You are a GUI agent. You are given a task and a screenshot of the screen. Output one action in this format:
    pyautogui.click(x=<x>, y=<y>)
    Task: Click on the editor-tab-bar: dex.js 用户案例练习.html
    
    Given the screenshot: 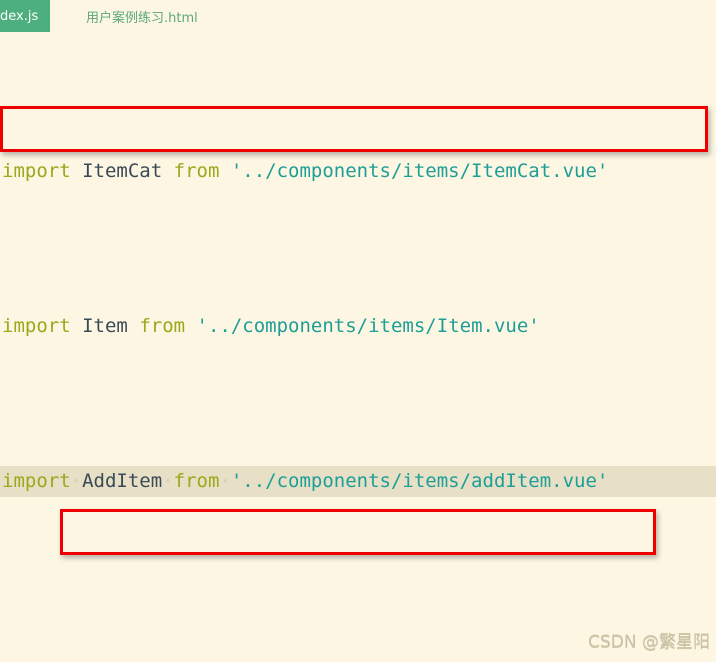 What is the action you would take?
    pyautogui.click(x=358, y=16)
    